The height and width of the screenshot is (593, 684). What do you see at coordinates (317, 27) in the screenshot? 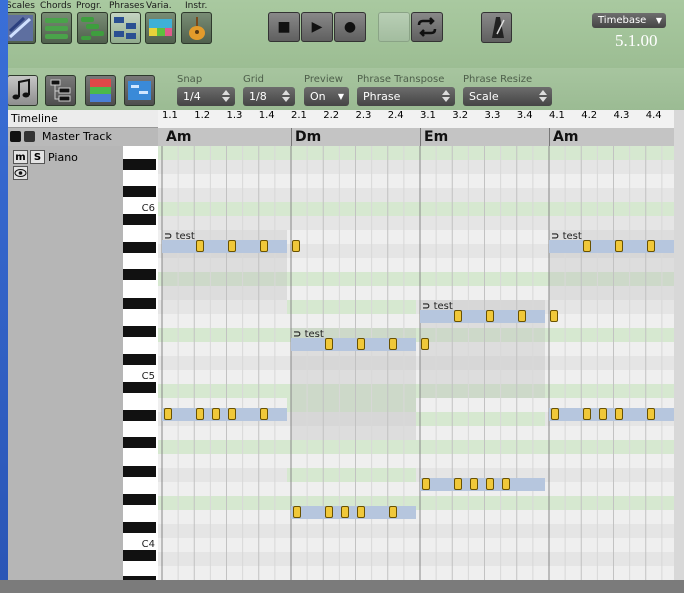
I see `play-button: ▶` at bounding box center [317, 27].